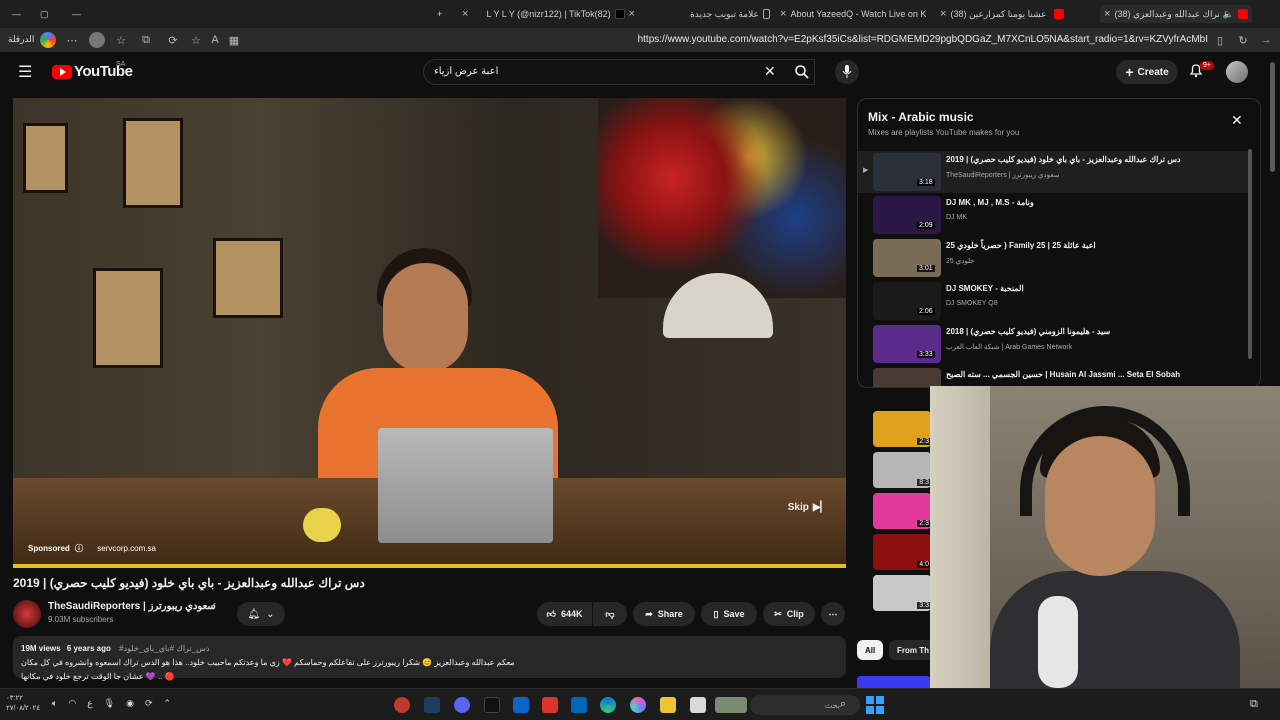  What do you see at coordinates (549, 14) in the screenshot?
I see `tab-tiktok: × L Y L Y (@nizr122) | TikTok(82) ×` at bounding box center [549, 14].